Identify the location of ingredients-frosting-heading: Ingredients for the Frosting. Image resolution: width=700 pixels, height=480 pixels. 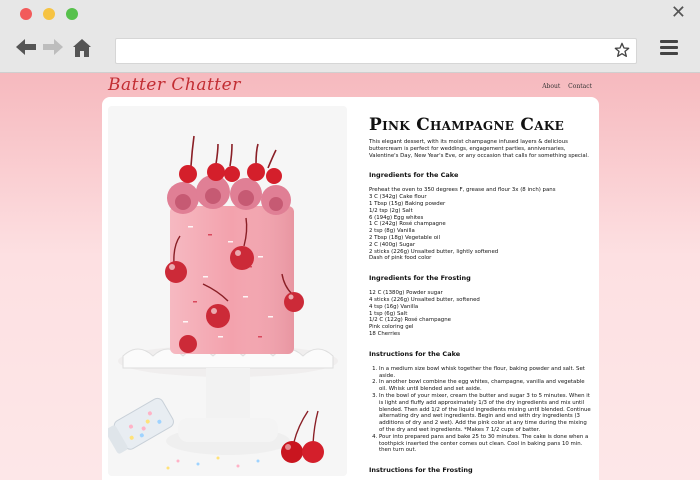
(420, 278).